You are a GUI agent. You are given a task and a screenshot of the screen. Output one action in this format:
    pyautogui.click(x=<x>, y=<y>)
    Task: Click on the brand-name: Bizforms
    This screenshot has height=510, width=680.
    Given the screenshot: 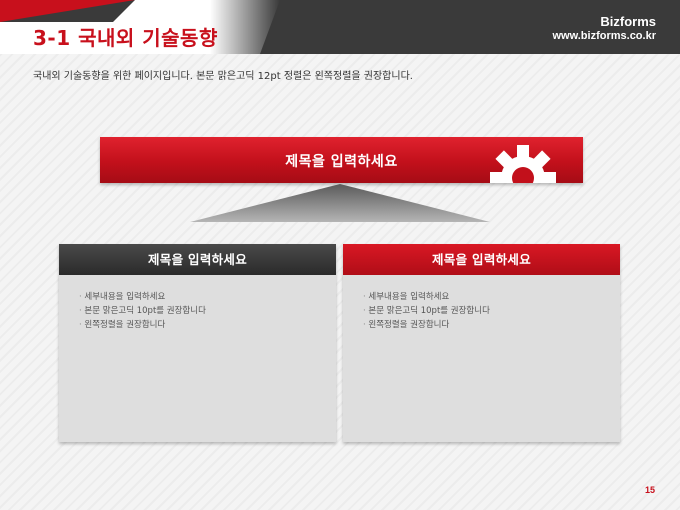 What is the action you would take?
    pyautogui.click(x=628, y=21)
    